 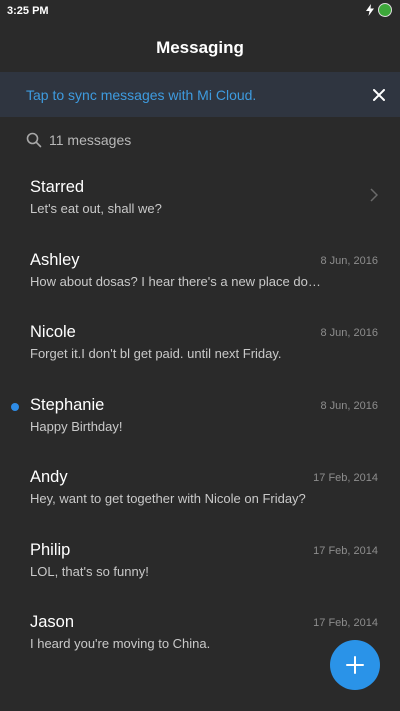 What do you see at coordinates (195, 95) in the screenshot?
I see `sync-banner-text: Tap to sync messages with Mi Cloud.` at bounding box center [195, 95].